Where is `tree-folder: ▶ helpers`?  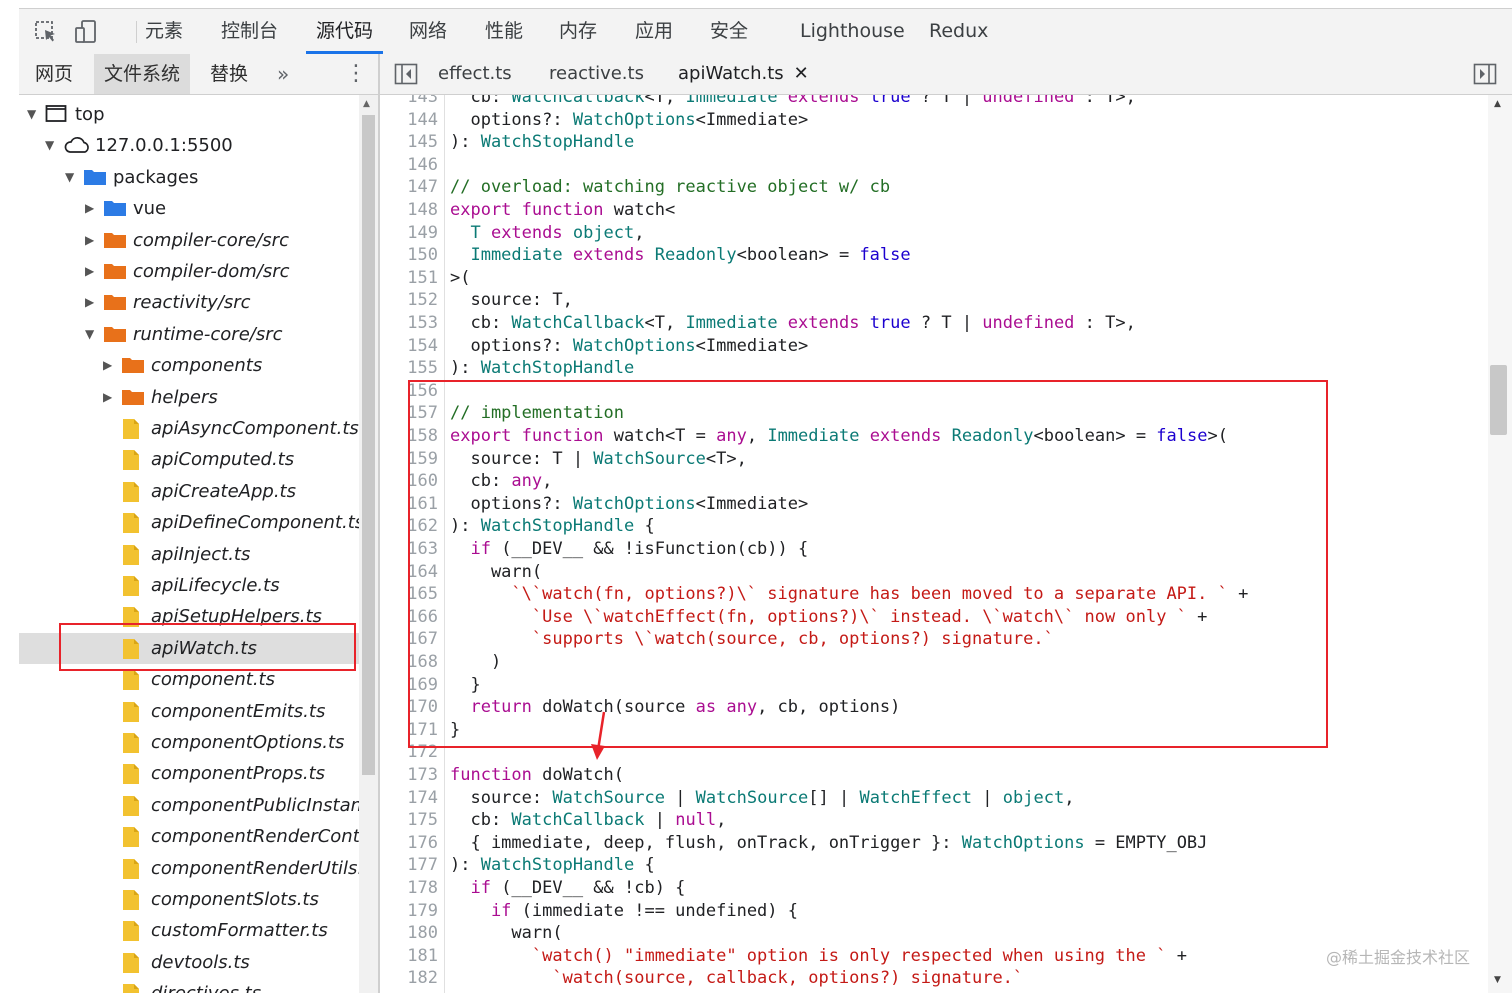
tree-folder: ▶ helpers is located at coordinates (189, 397).